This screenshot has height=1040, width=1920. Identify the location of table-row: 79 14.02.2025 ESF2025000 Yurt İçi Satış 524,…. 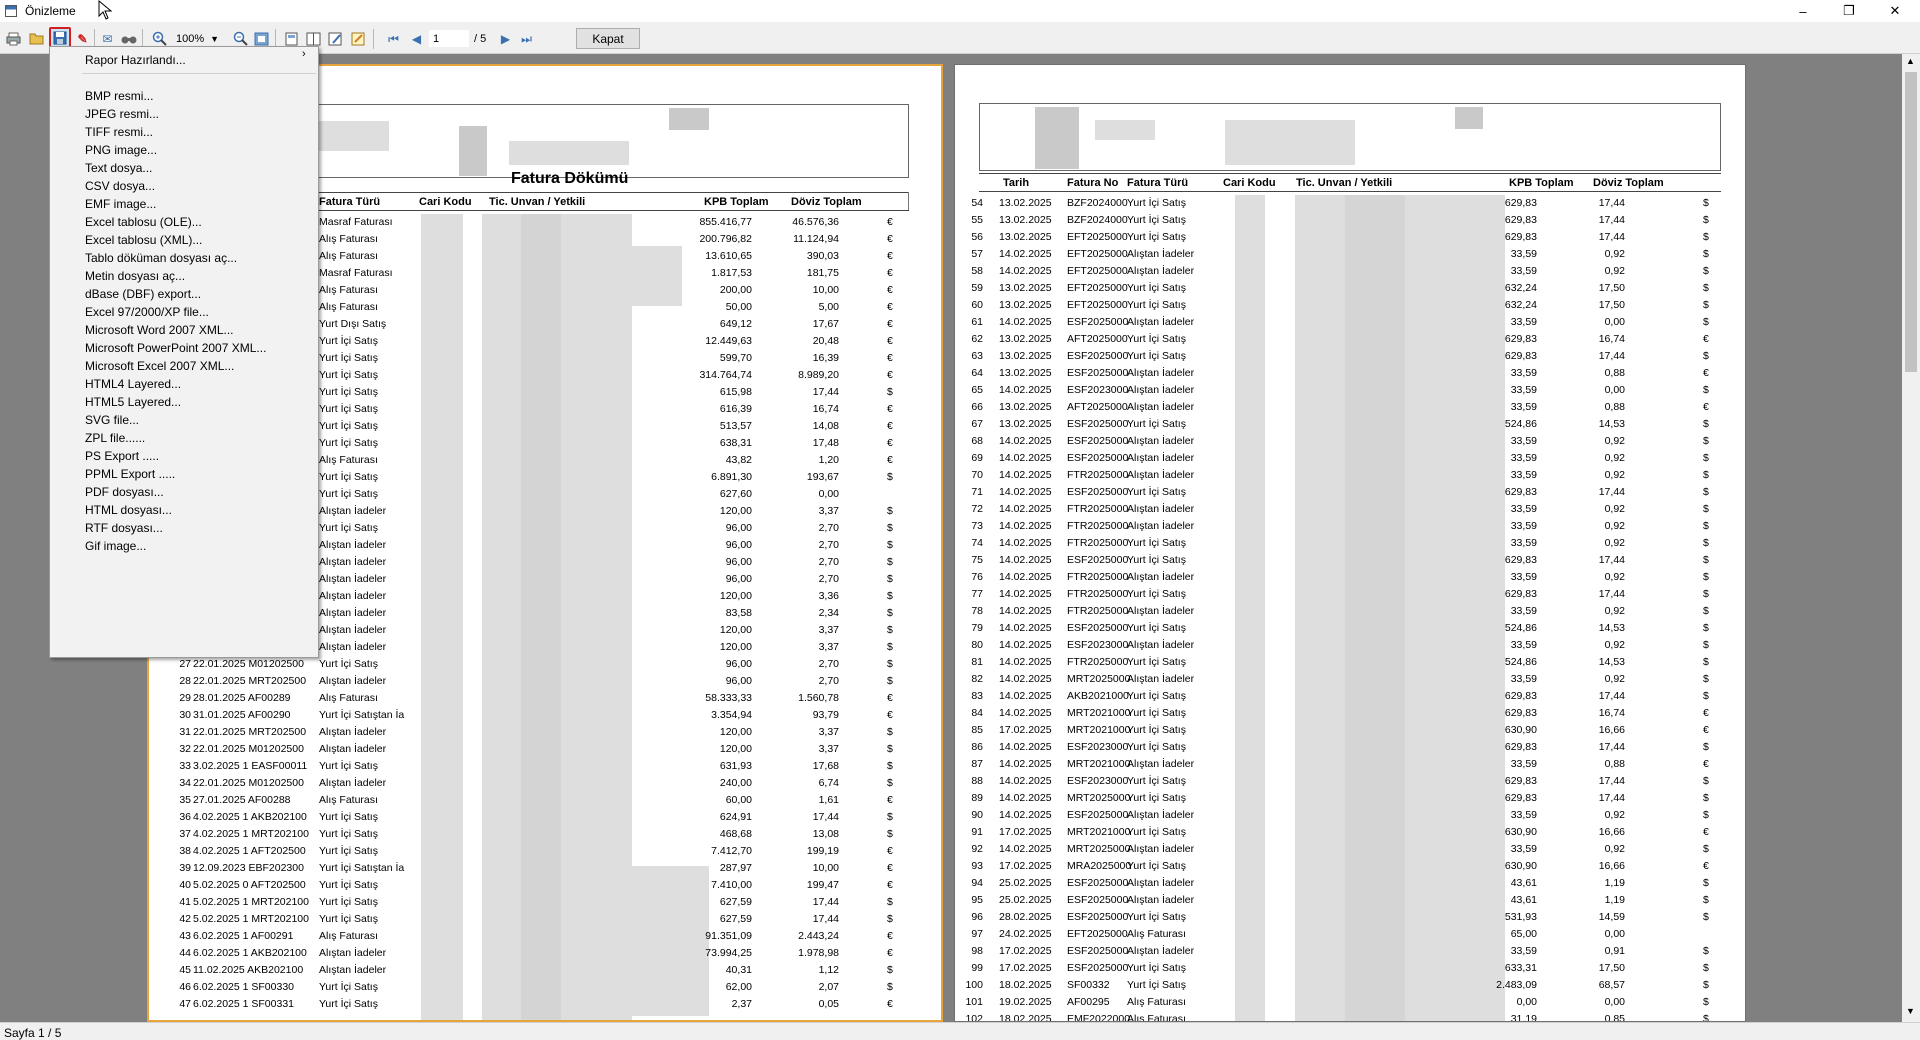
(1350, 628).